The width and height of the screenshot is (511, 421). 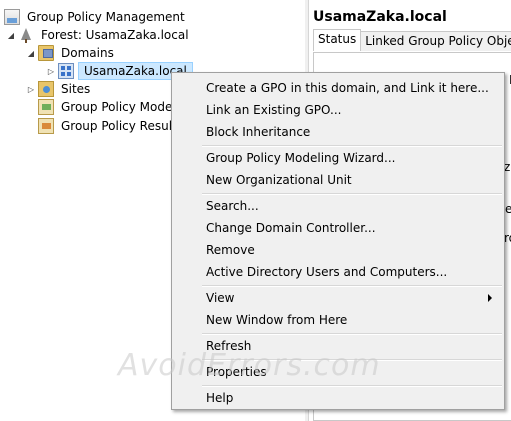 I want to click on tree-label-sites: Sites, so click(x=76, y=89).